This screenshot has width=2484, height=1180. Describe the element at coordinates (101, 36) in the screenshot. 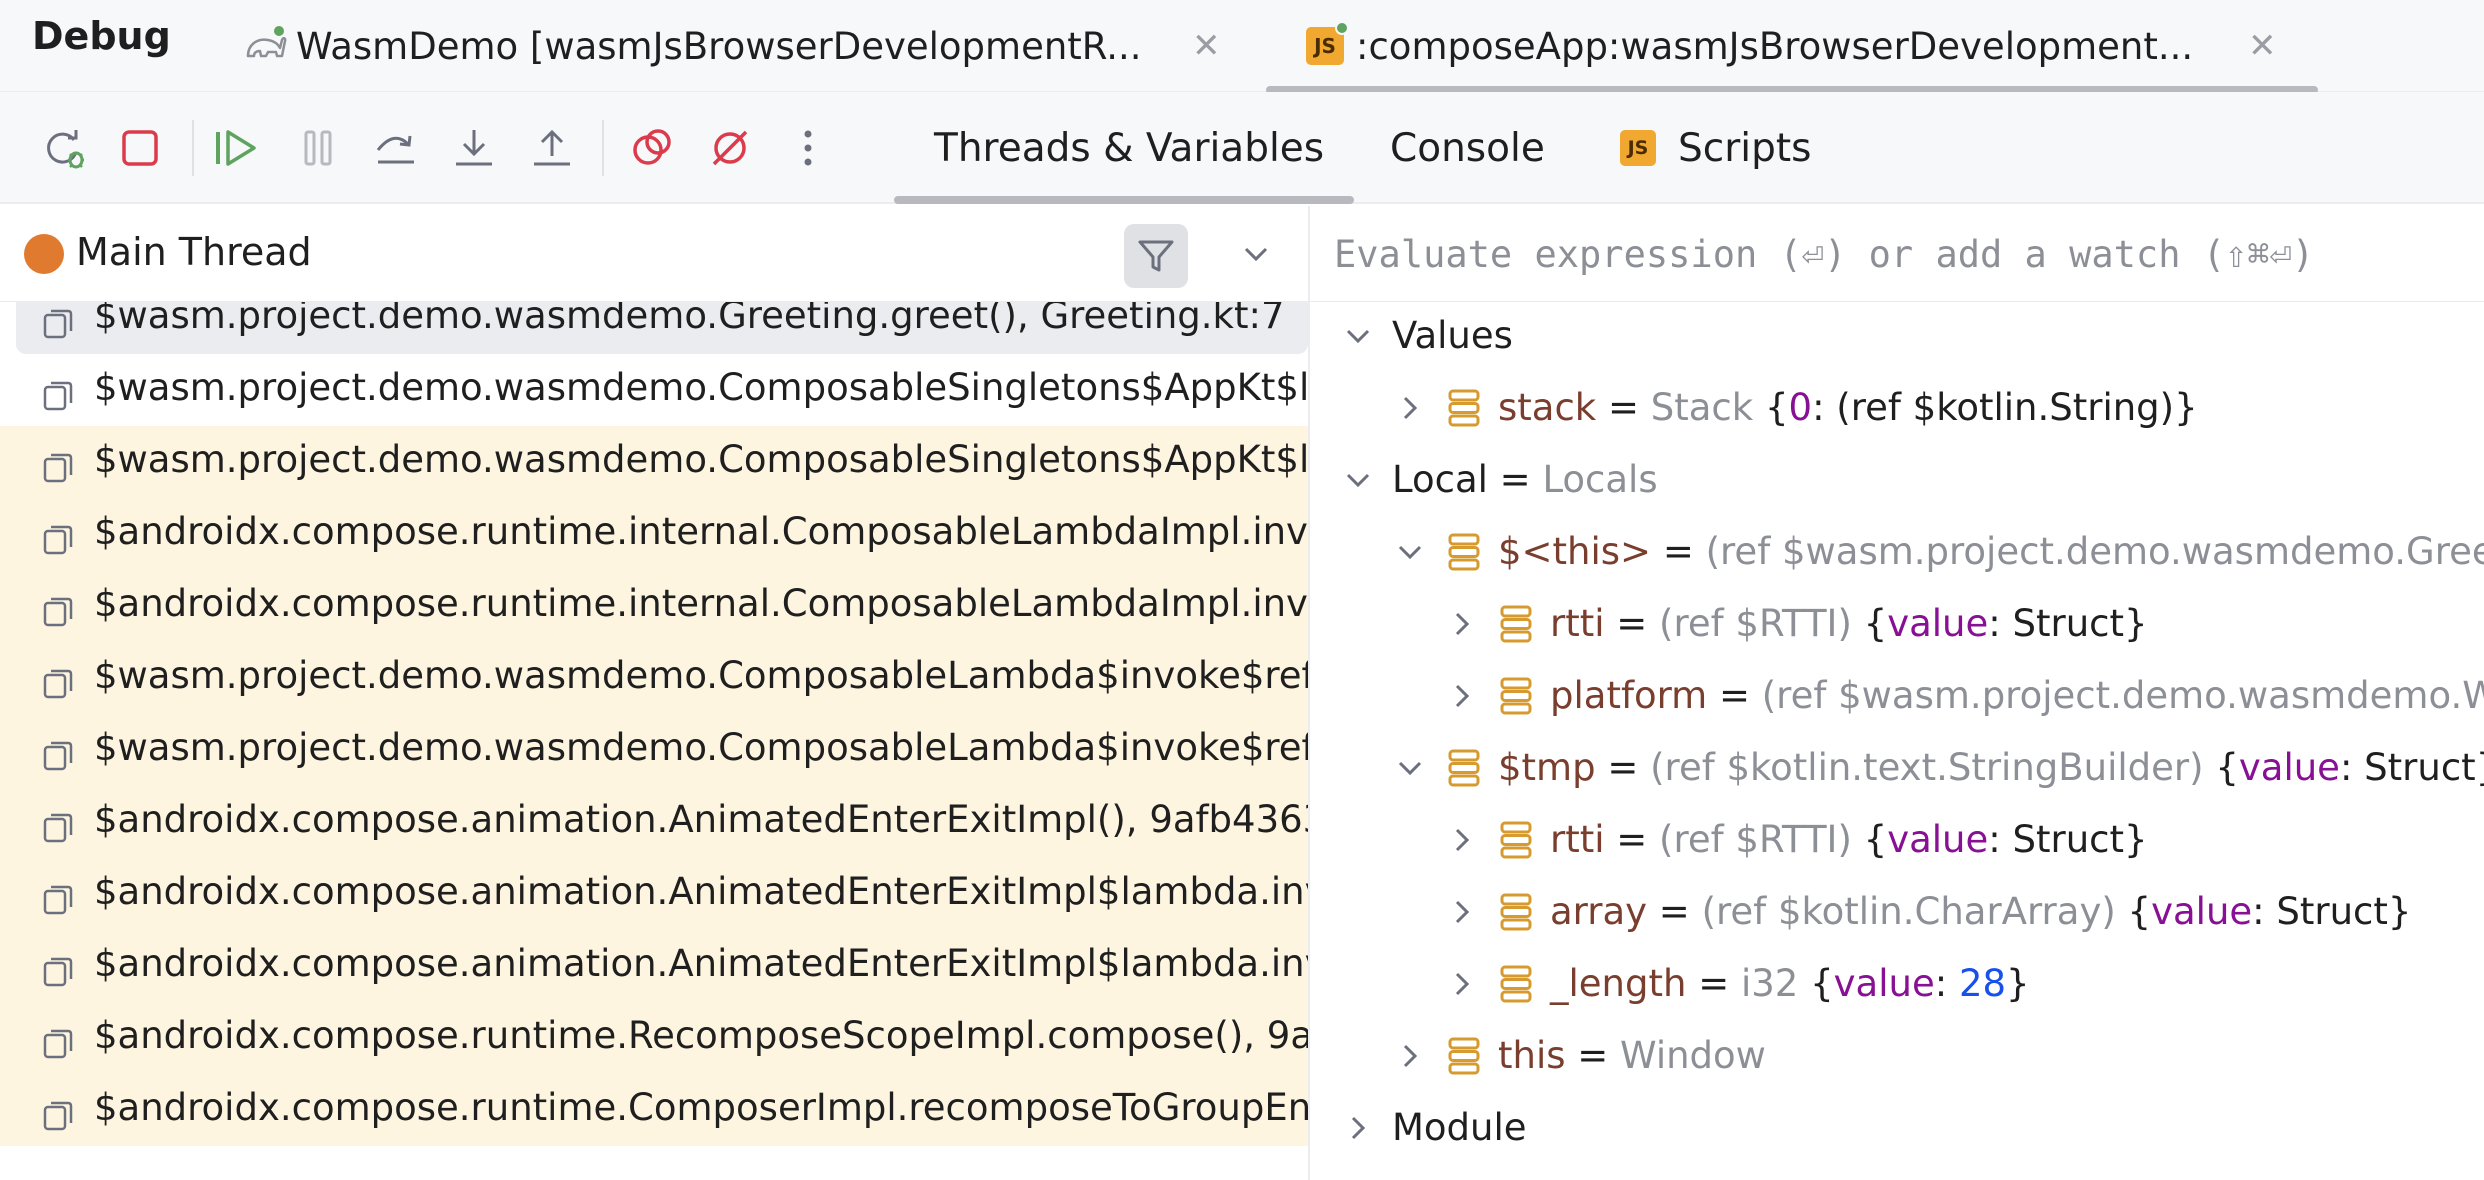

I see `panel-title: Debug` at that location.